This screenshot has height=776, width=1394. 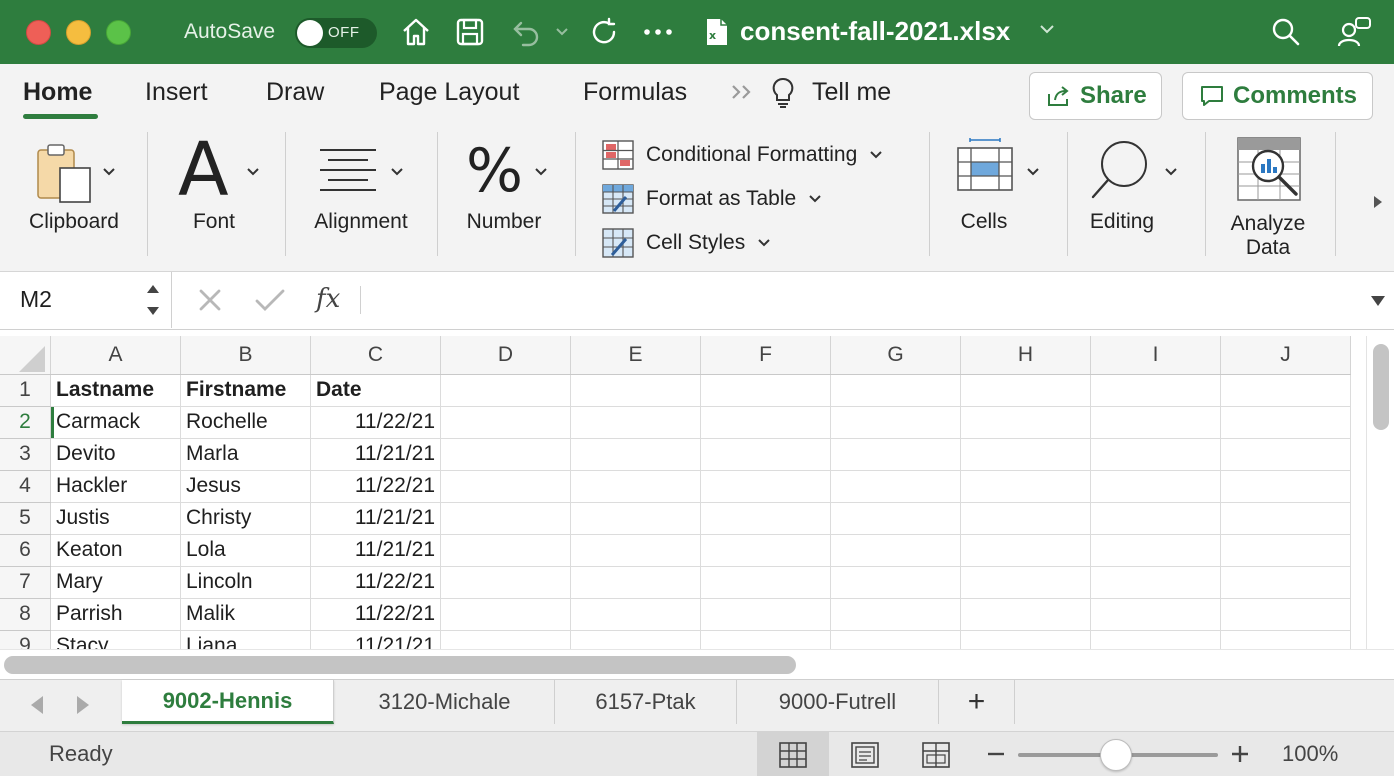 What do you see at coordinates (1381, 387) in the screenshot?
I see `vertical-scroll-thumb` at bounding box center [1381, 387].